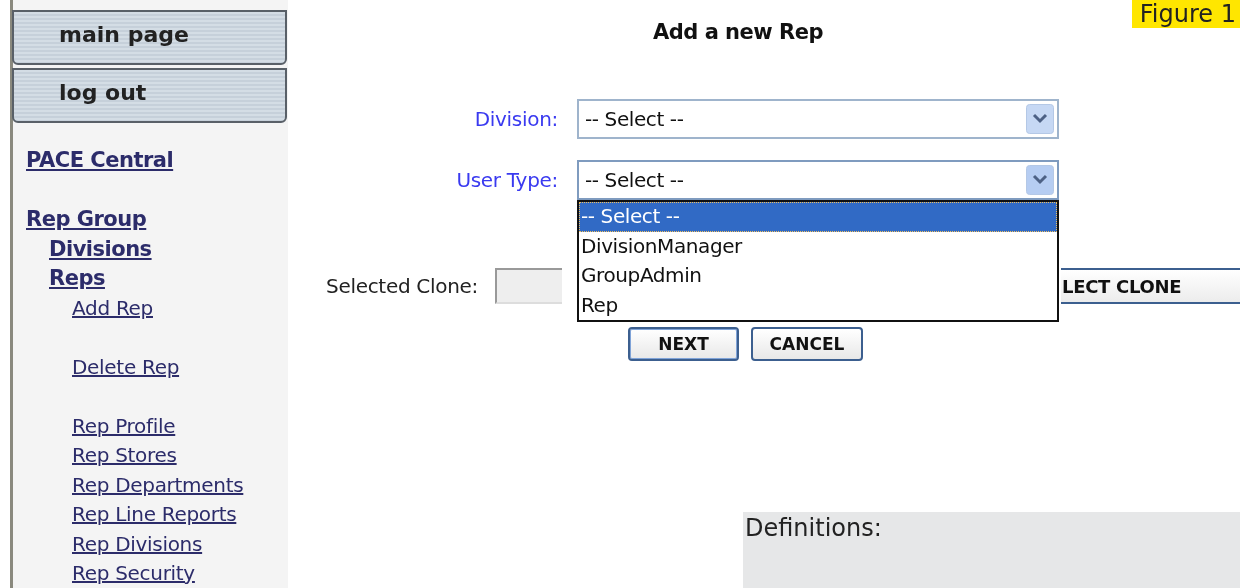  What do you see at coordinates (818, 305) in the screenshot?
I see `dropdown-option: Rep` at bounding box center [818, 305].